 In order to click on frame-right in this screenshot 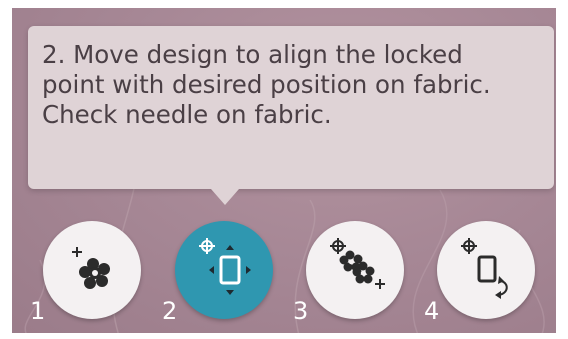, I will do `click(562, 169)`.